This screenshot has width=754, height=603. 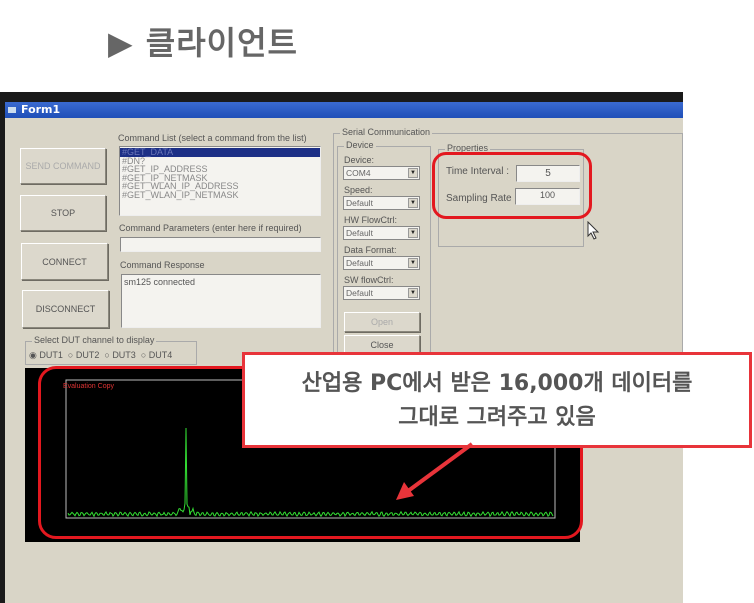 I want to click on serial-field-label: Data Format:, so click(x=370, y=250).